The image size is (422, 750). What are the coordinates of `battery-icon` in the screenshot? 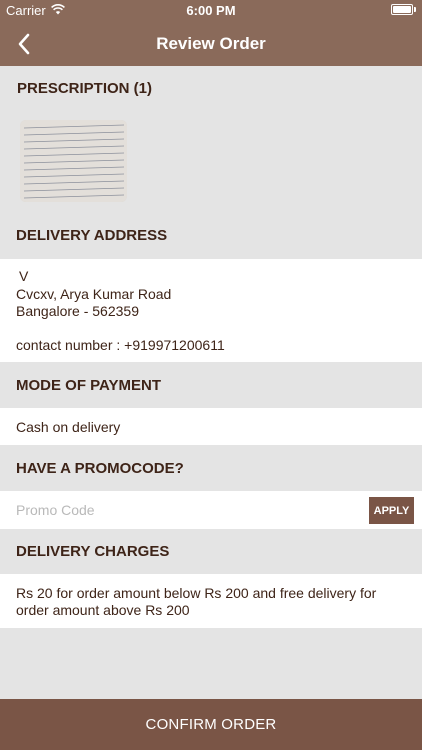 It's located at (402, 9).